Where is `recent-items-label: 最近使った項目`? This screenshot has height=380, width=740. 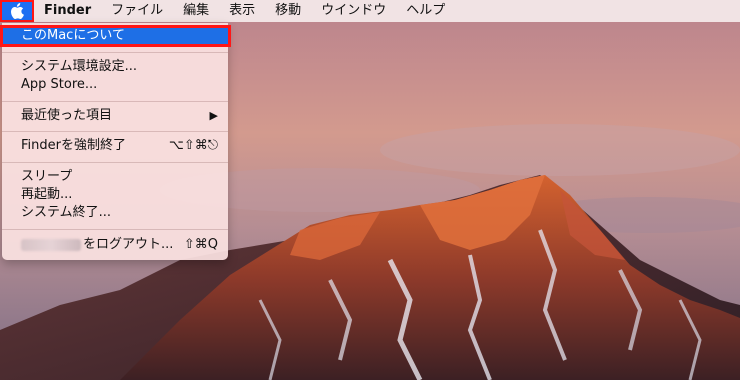 recent-items-label: 最近使った項目 is located at coordinates (67, 115).